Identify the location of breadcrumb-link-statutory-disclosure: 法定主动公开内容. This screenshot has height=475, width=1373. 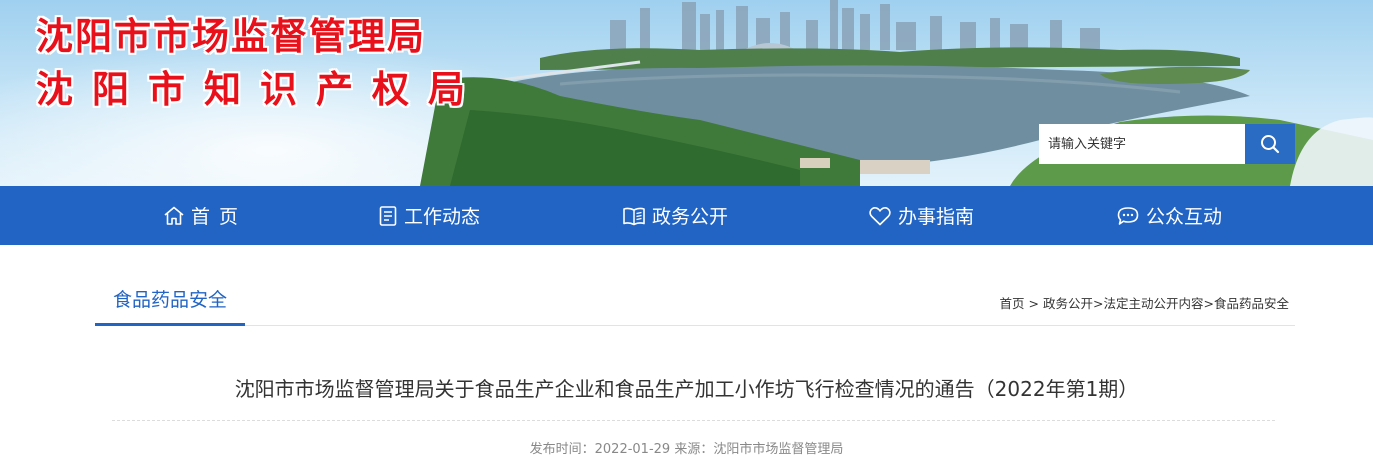
(1153, 303).